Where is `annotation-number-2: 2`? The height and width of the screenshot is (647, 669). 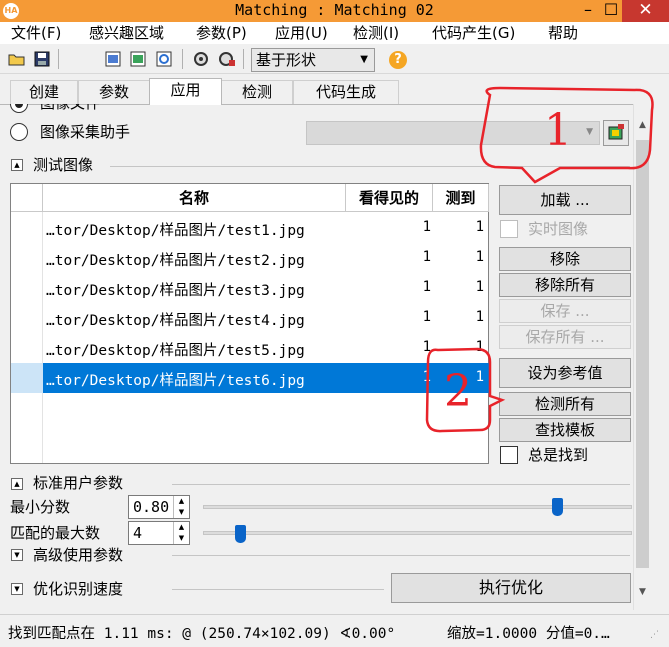
annotation-number-2: 2 is located at coordinates (458, 391).